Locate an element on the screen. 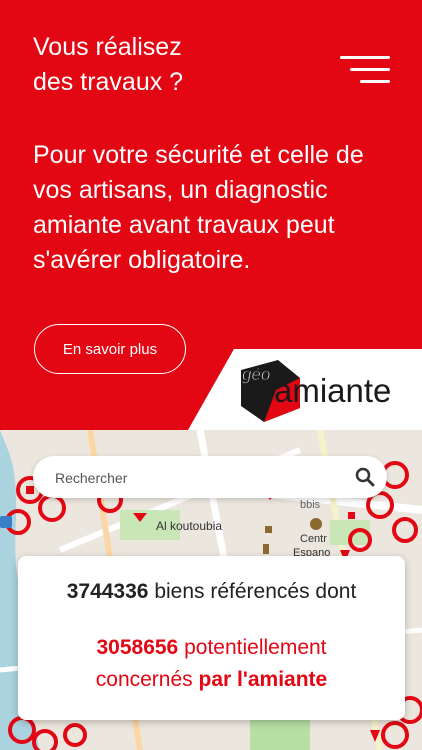  total-text: biens référencés dont is located at coordinates (252, 591).